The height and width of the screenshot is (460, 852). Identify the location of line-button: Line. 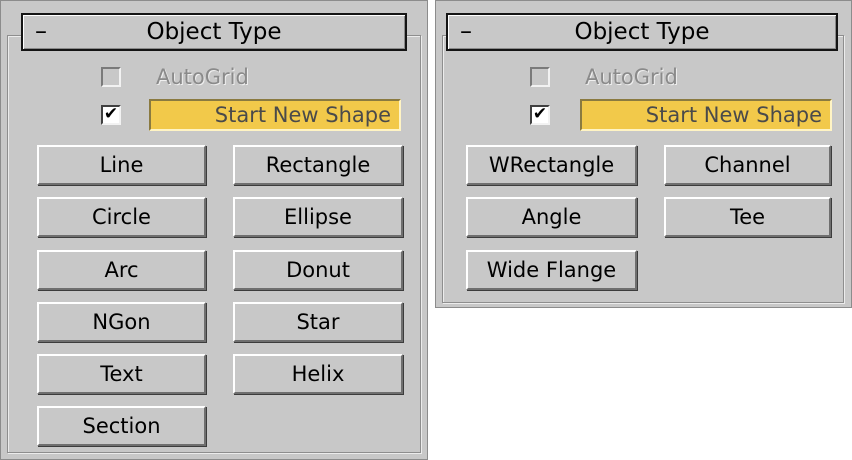
(121, 165).